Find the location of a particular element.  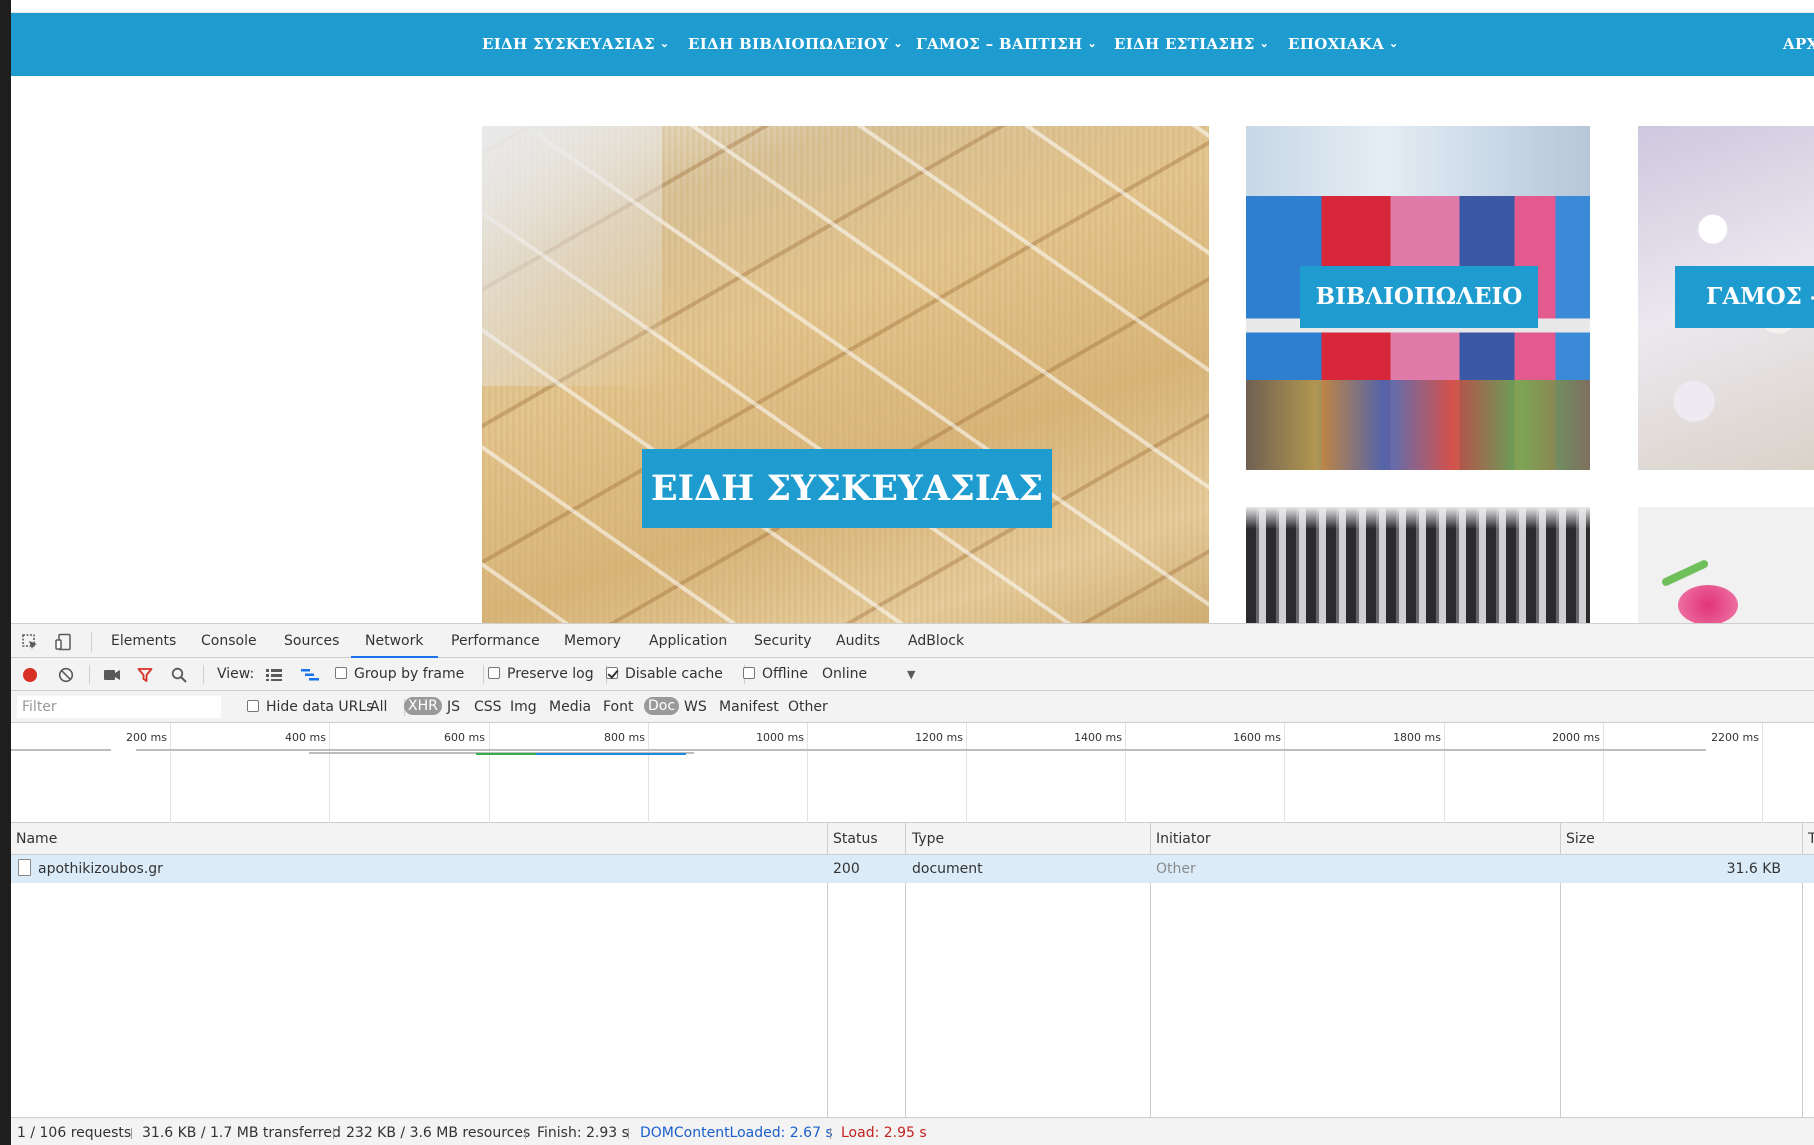

column-header-size: Size is located at coordinates (1580, 839).